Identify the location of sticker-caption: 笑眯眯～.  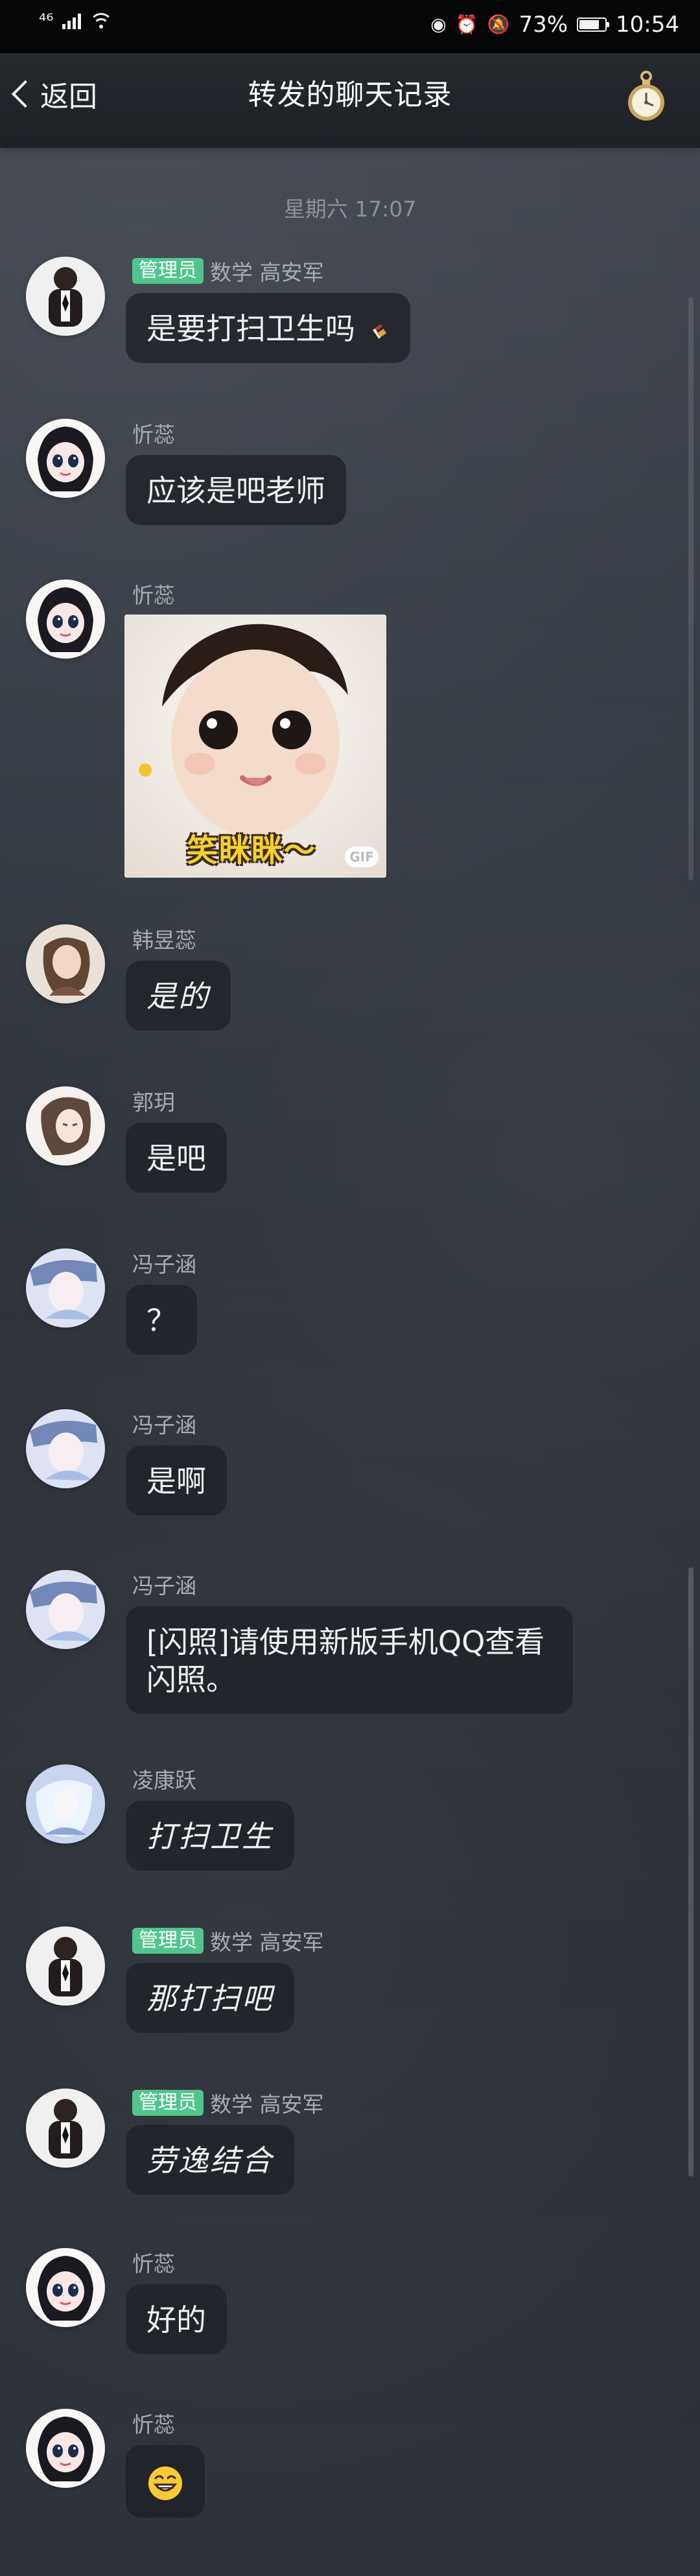
(252, 850).